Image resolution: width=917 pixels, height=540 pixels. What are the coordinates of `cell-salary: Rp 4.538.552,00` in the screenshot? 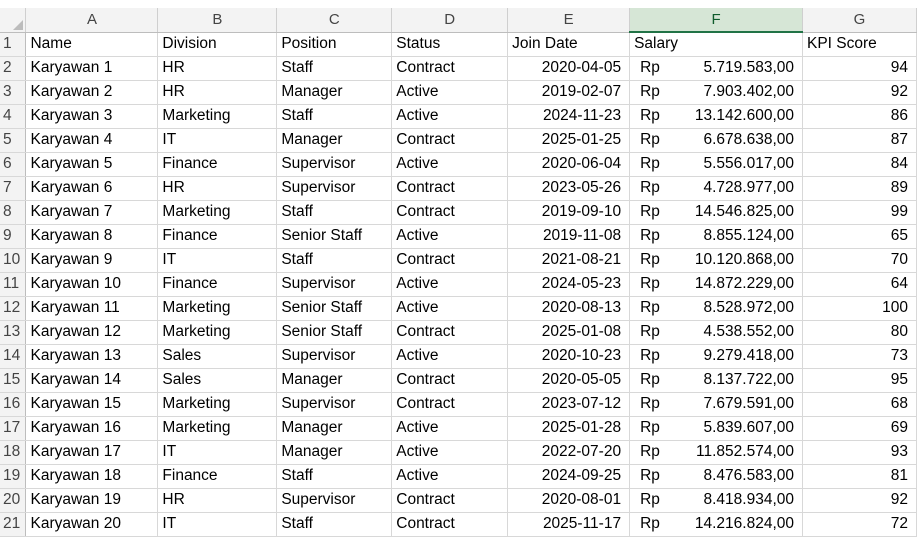 It's located at (716, 332).